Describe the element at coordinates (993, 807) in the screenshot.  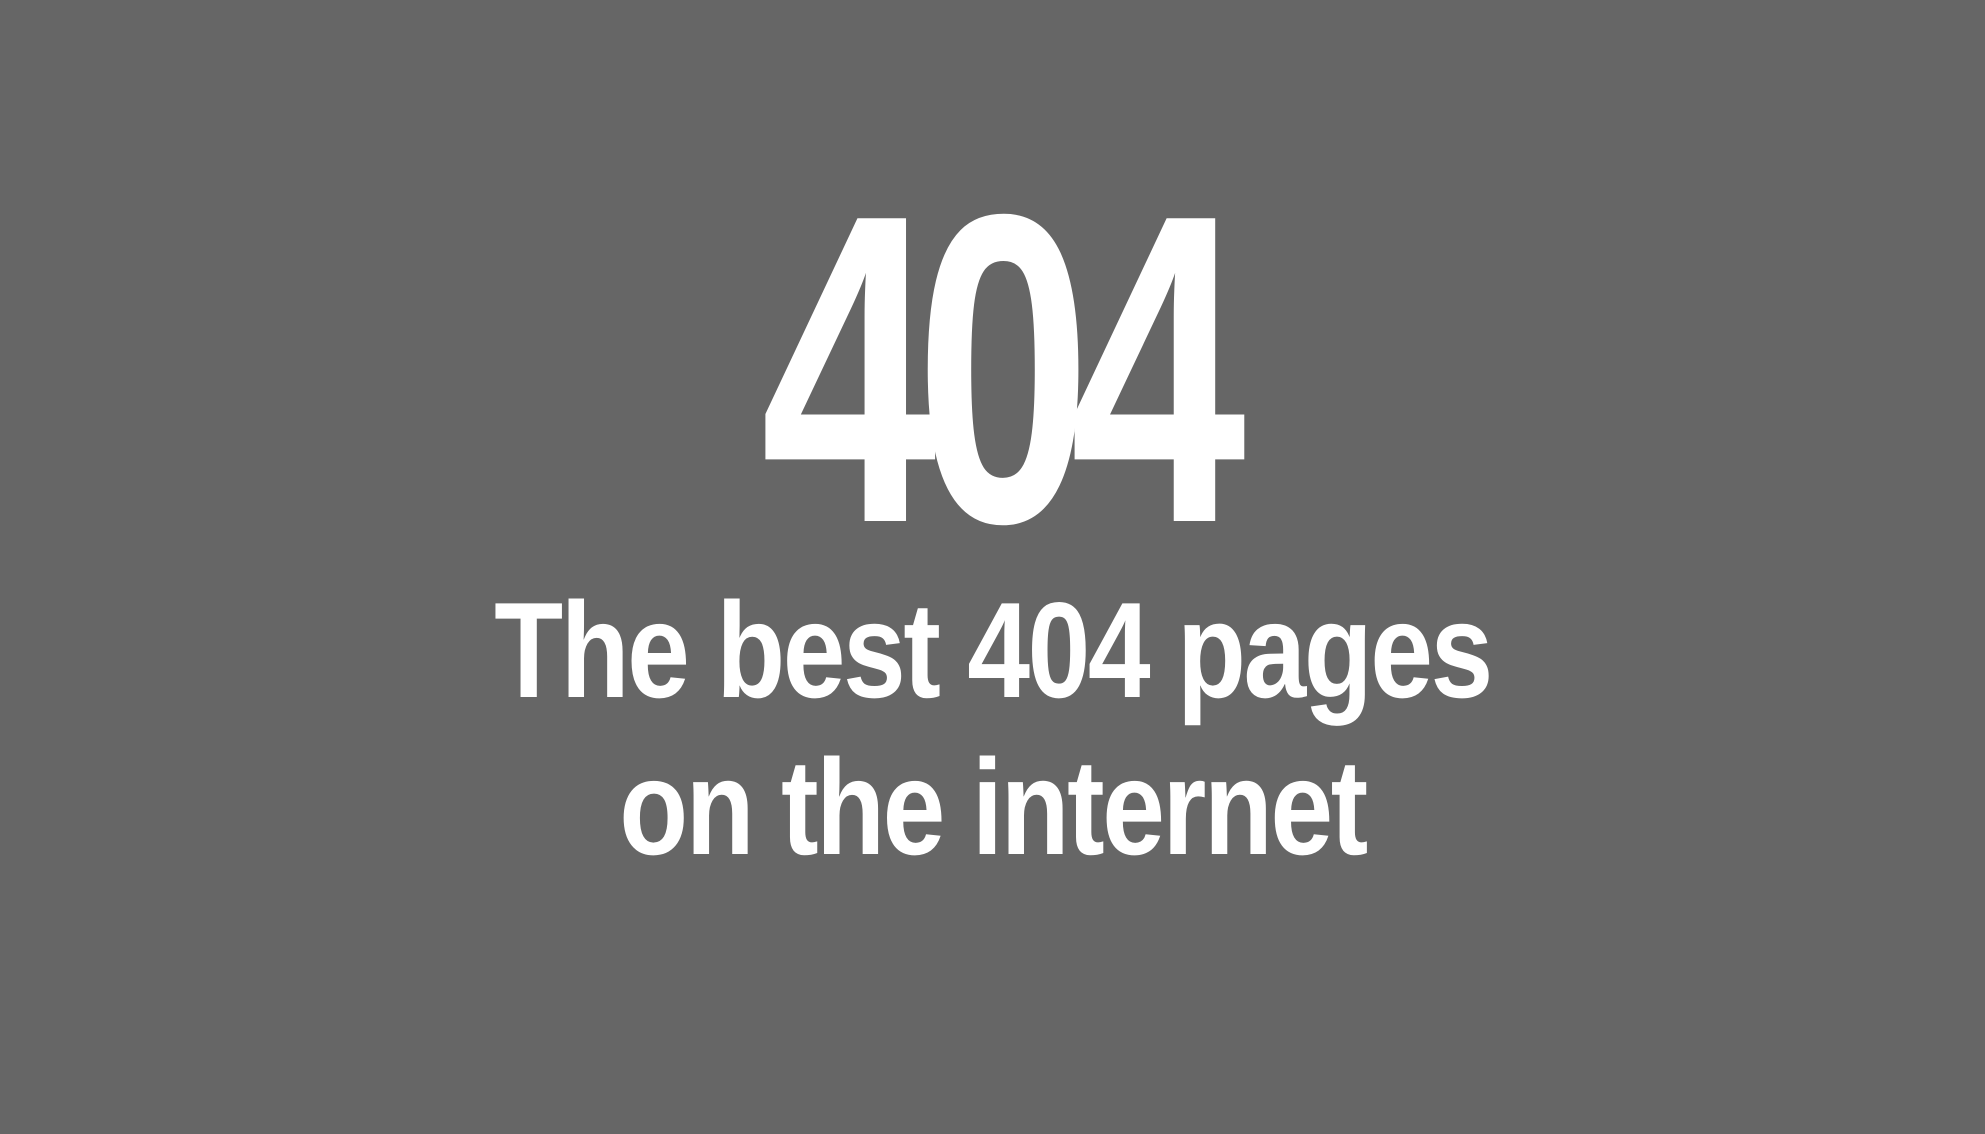
I see `tagline-line-2: on the internet` at that location.